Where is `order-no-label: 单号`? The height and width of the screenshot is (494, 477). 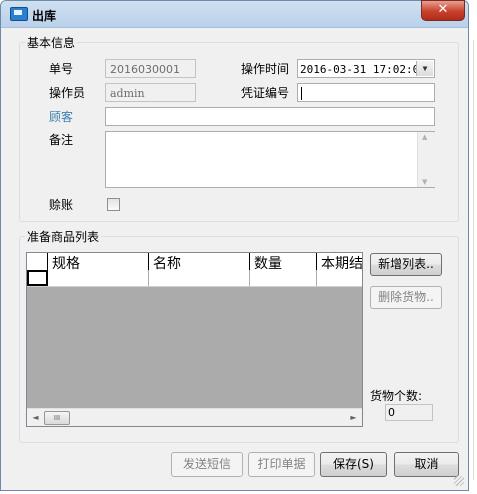
order-no-label: 单号 is located at coordinates (61, 69).